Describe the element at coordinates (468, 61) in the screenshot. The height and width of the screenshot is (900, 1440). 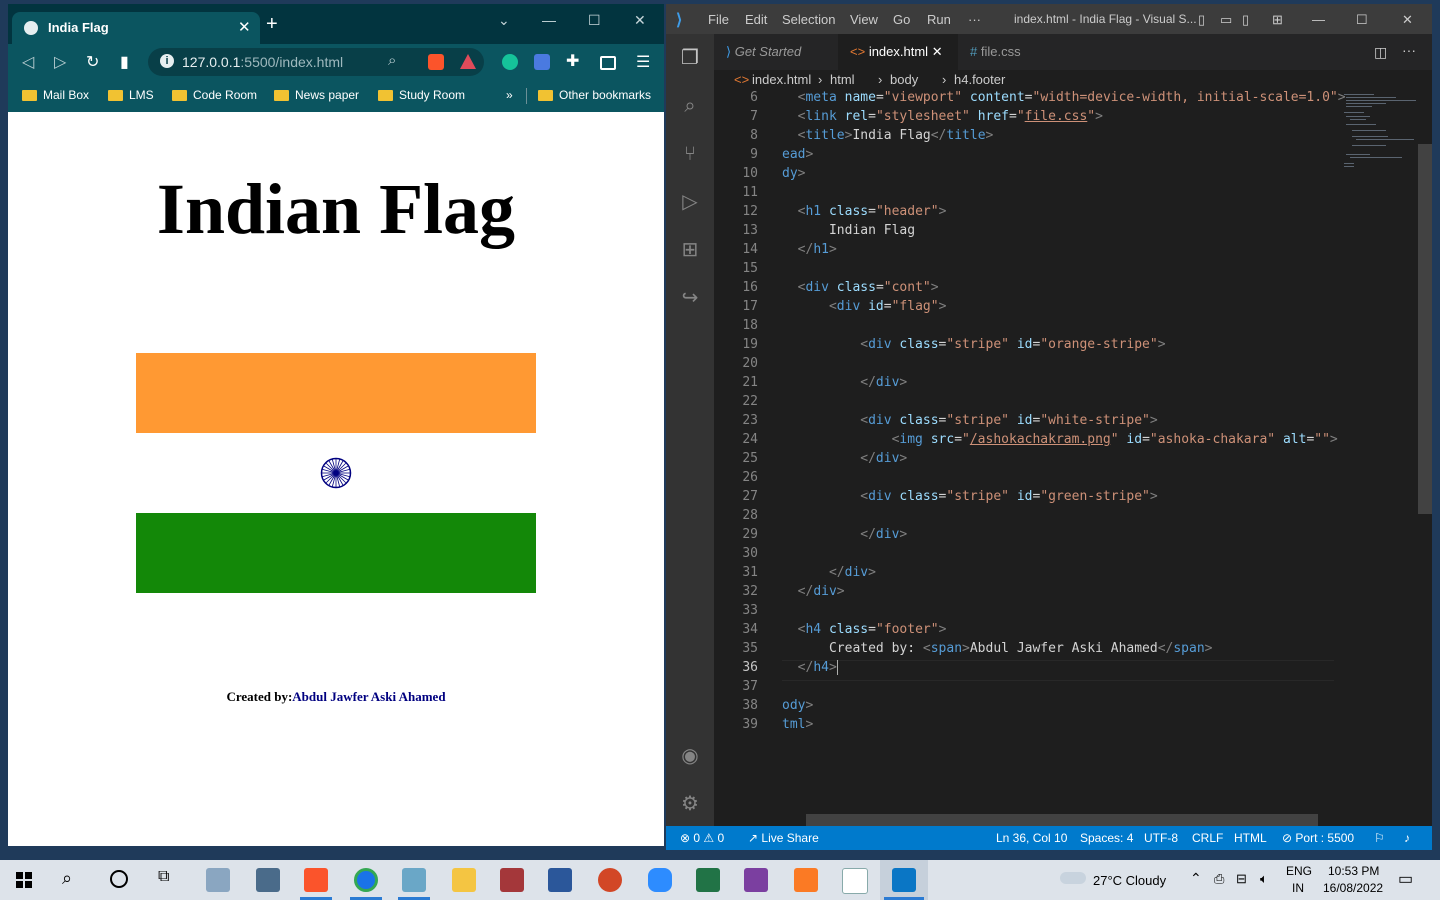
I see `brave-rewards-icon` at that location.